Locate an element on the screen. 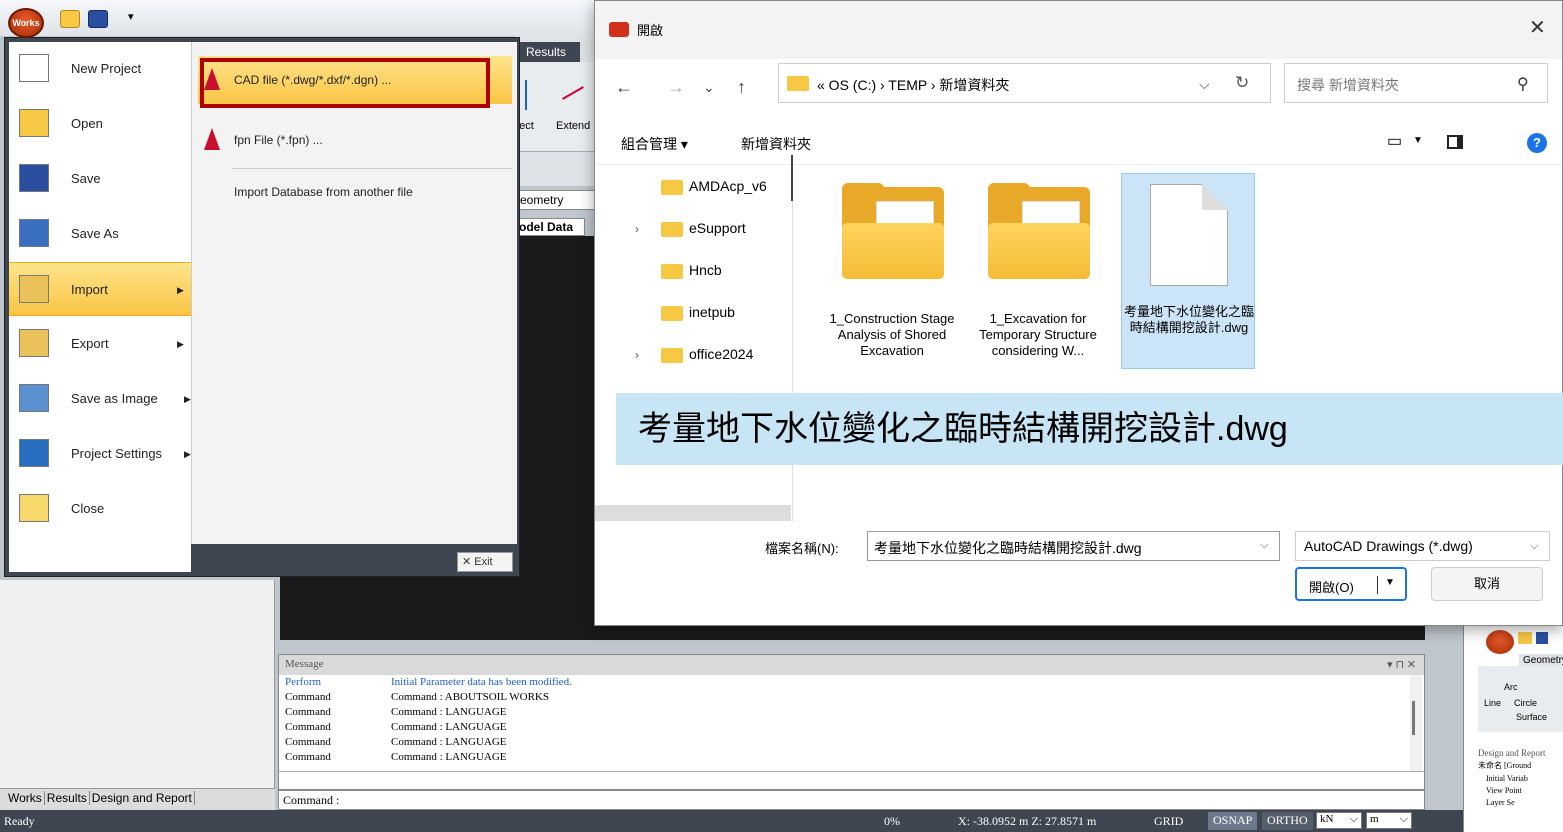 The height and width of the screenshot is (832, 1563). import-icon is located at coordinates (34, 289).